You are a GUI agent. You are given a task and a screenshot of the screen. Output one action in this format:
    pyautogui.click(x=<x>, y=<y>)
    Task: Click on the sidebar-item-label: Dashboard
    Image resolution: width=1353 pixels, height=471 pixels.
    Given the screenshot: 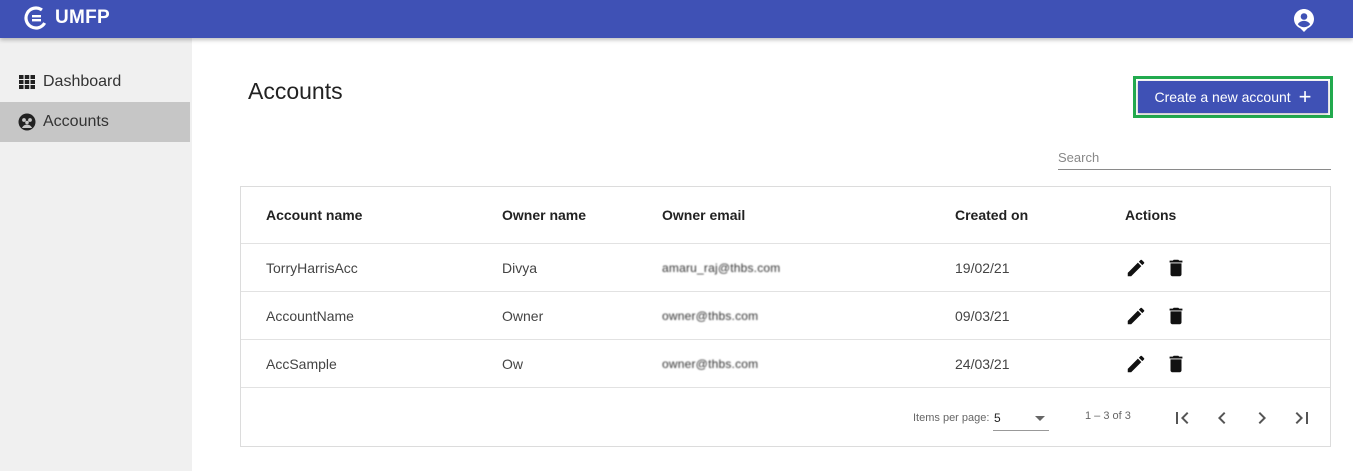 What is the action you would take?
    pyautogui.click(x=82, y=81)
    